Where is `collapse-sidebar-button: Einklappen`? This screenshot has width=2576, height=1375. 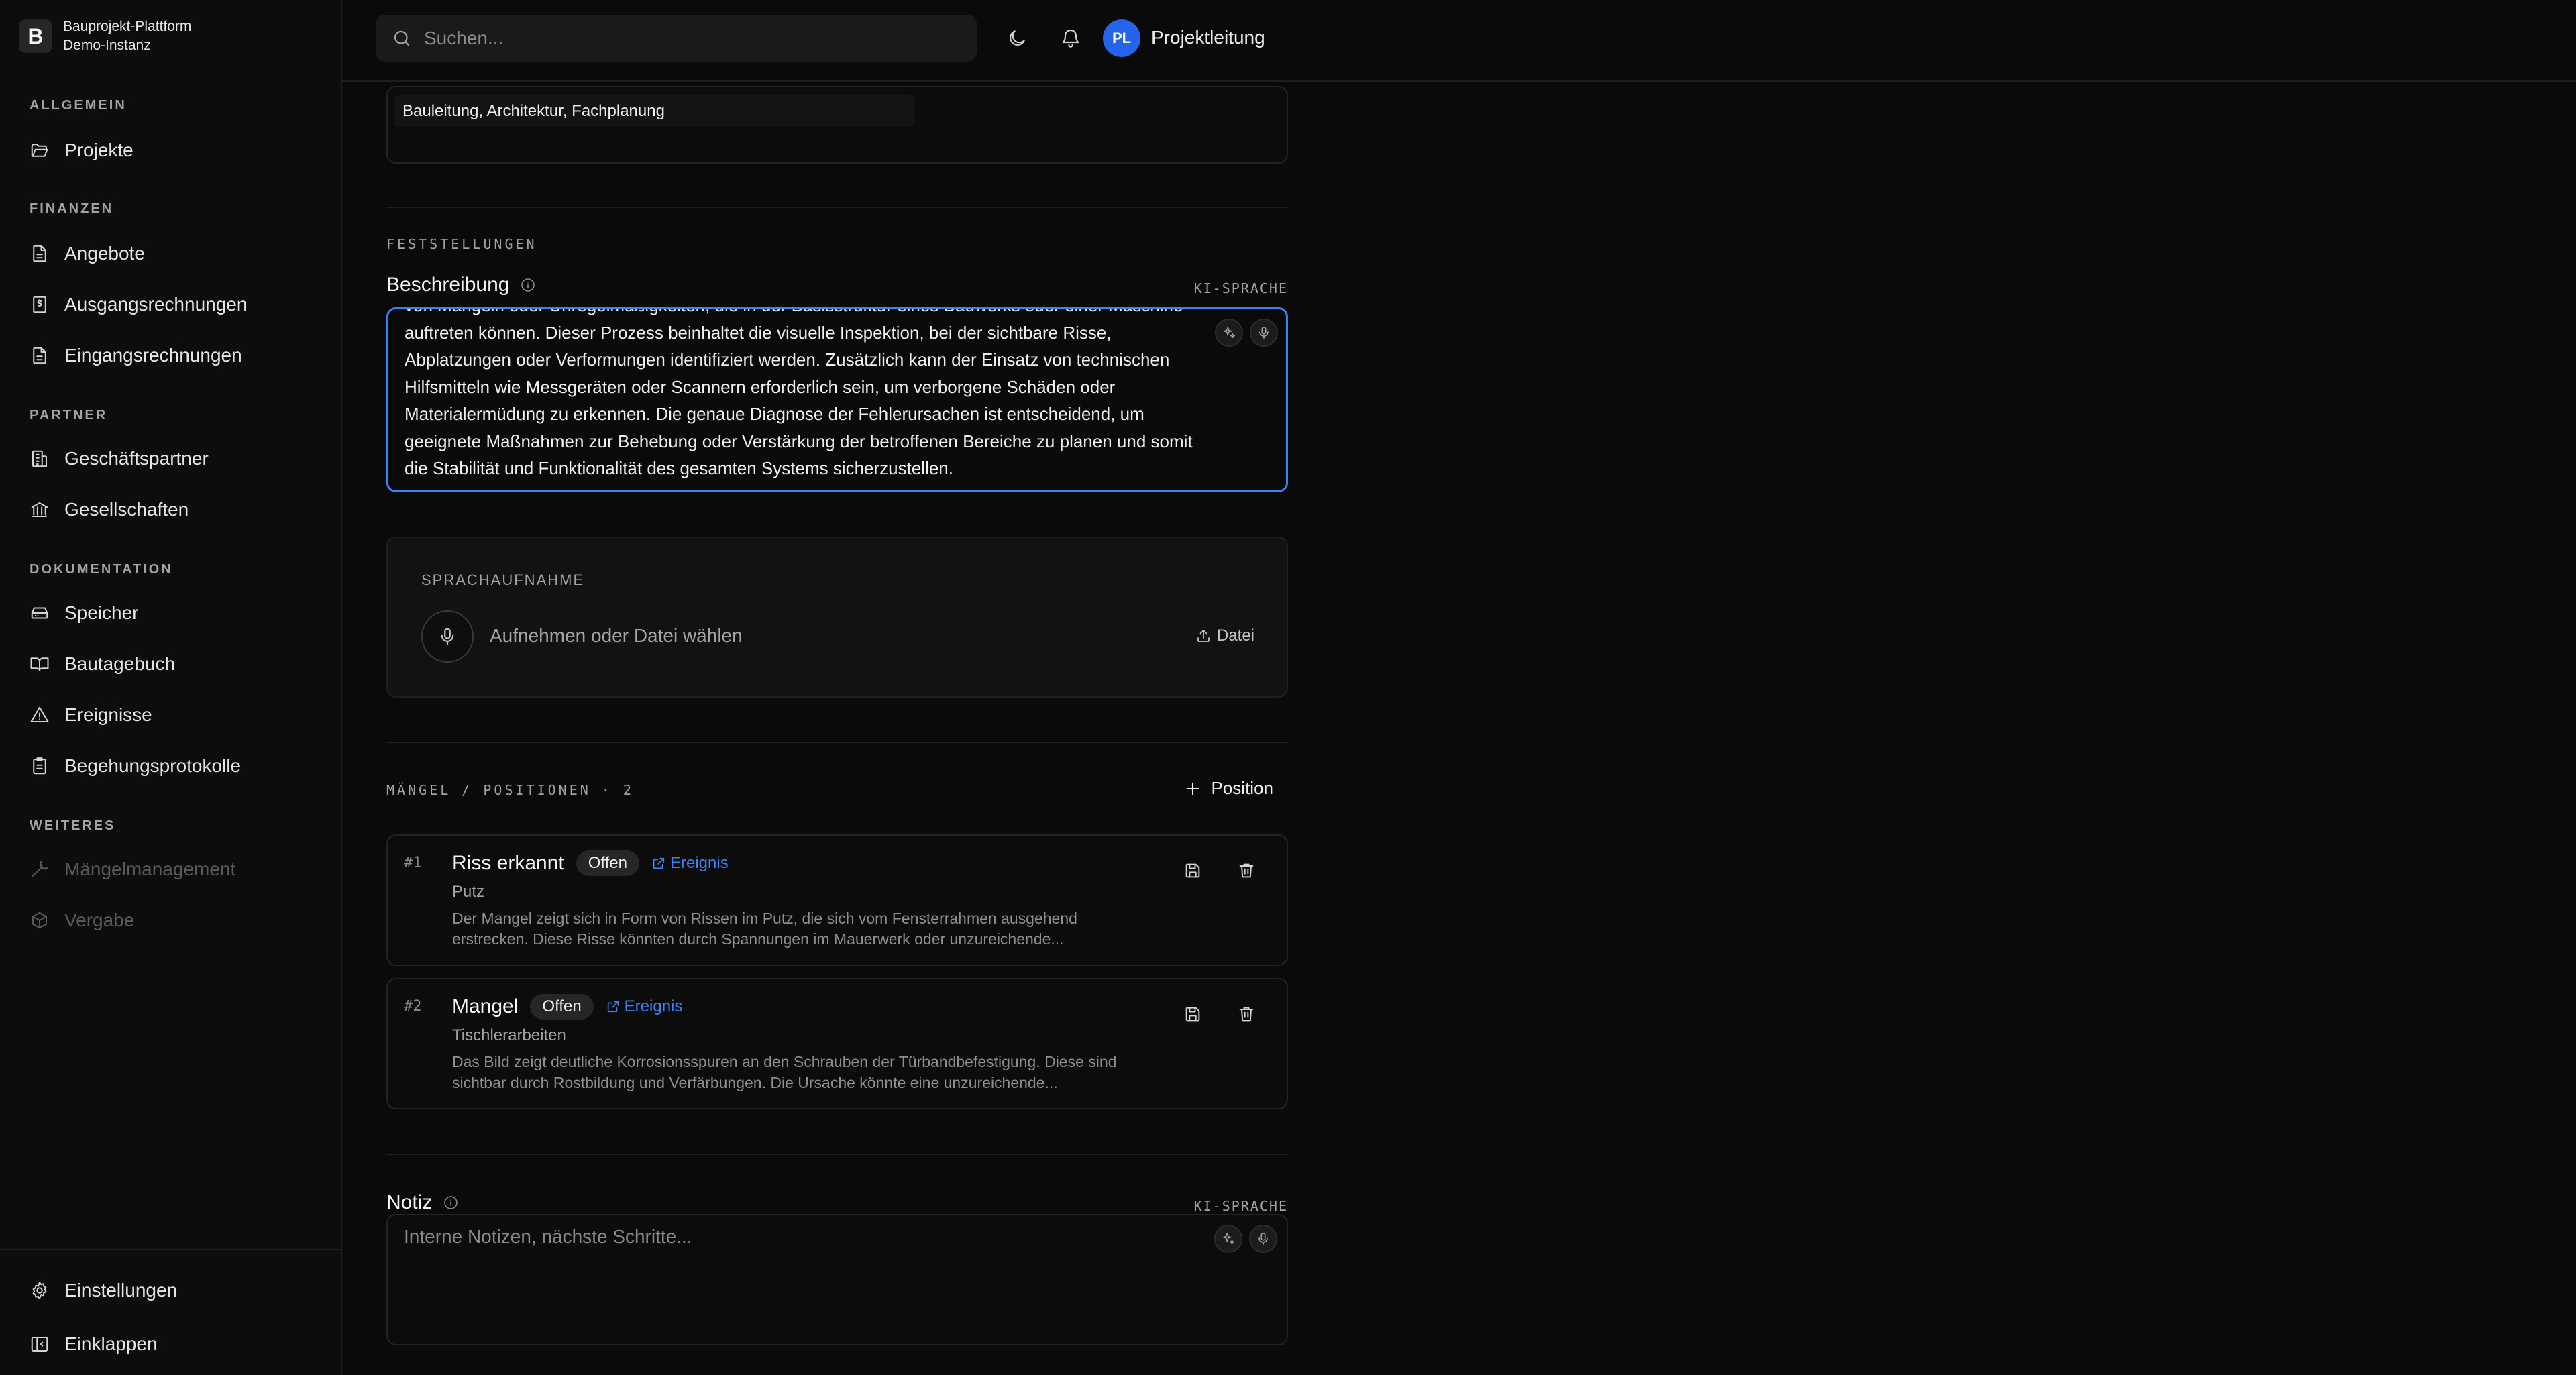 collapse-sidebar-button: Einklappen is located at coordinates (94, 1344).